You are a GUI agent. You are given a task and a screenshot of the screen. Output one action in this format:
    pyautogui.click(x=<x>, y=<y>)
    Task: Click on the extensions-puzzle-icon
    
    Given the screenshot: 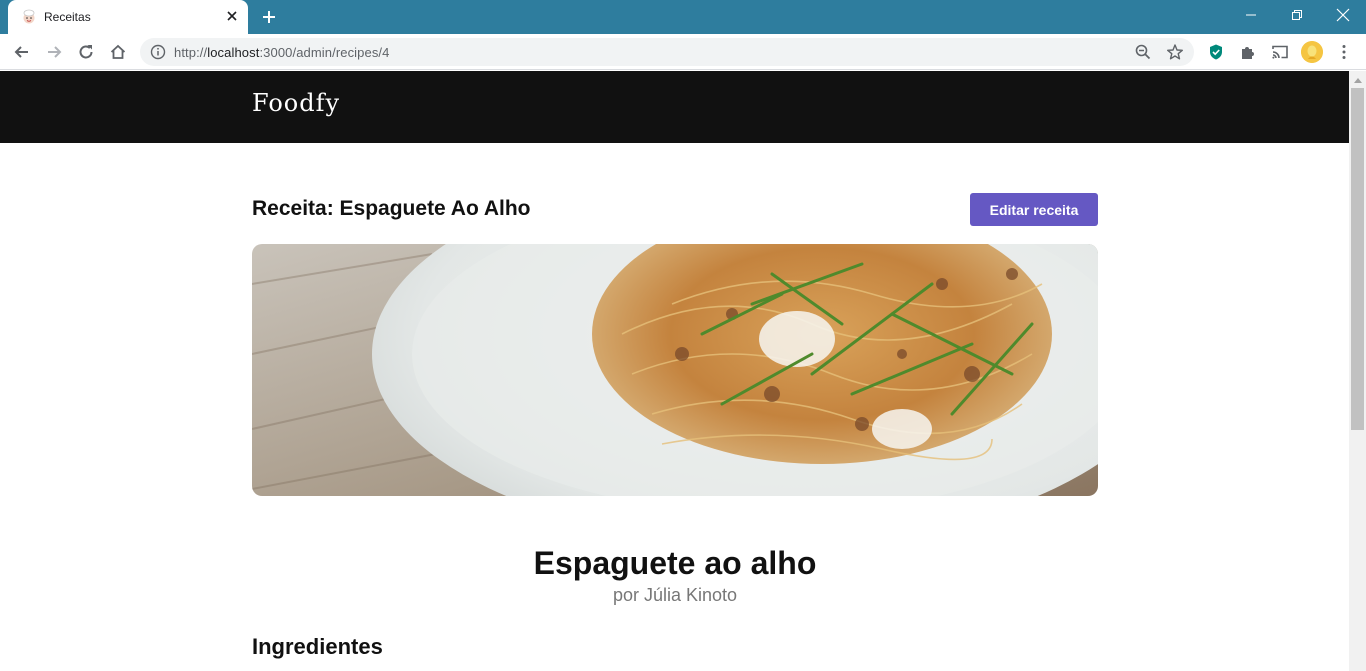 What is the action you would take?
    pyautogui.click(x=1248, y=52)
    